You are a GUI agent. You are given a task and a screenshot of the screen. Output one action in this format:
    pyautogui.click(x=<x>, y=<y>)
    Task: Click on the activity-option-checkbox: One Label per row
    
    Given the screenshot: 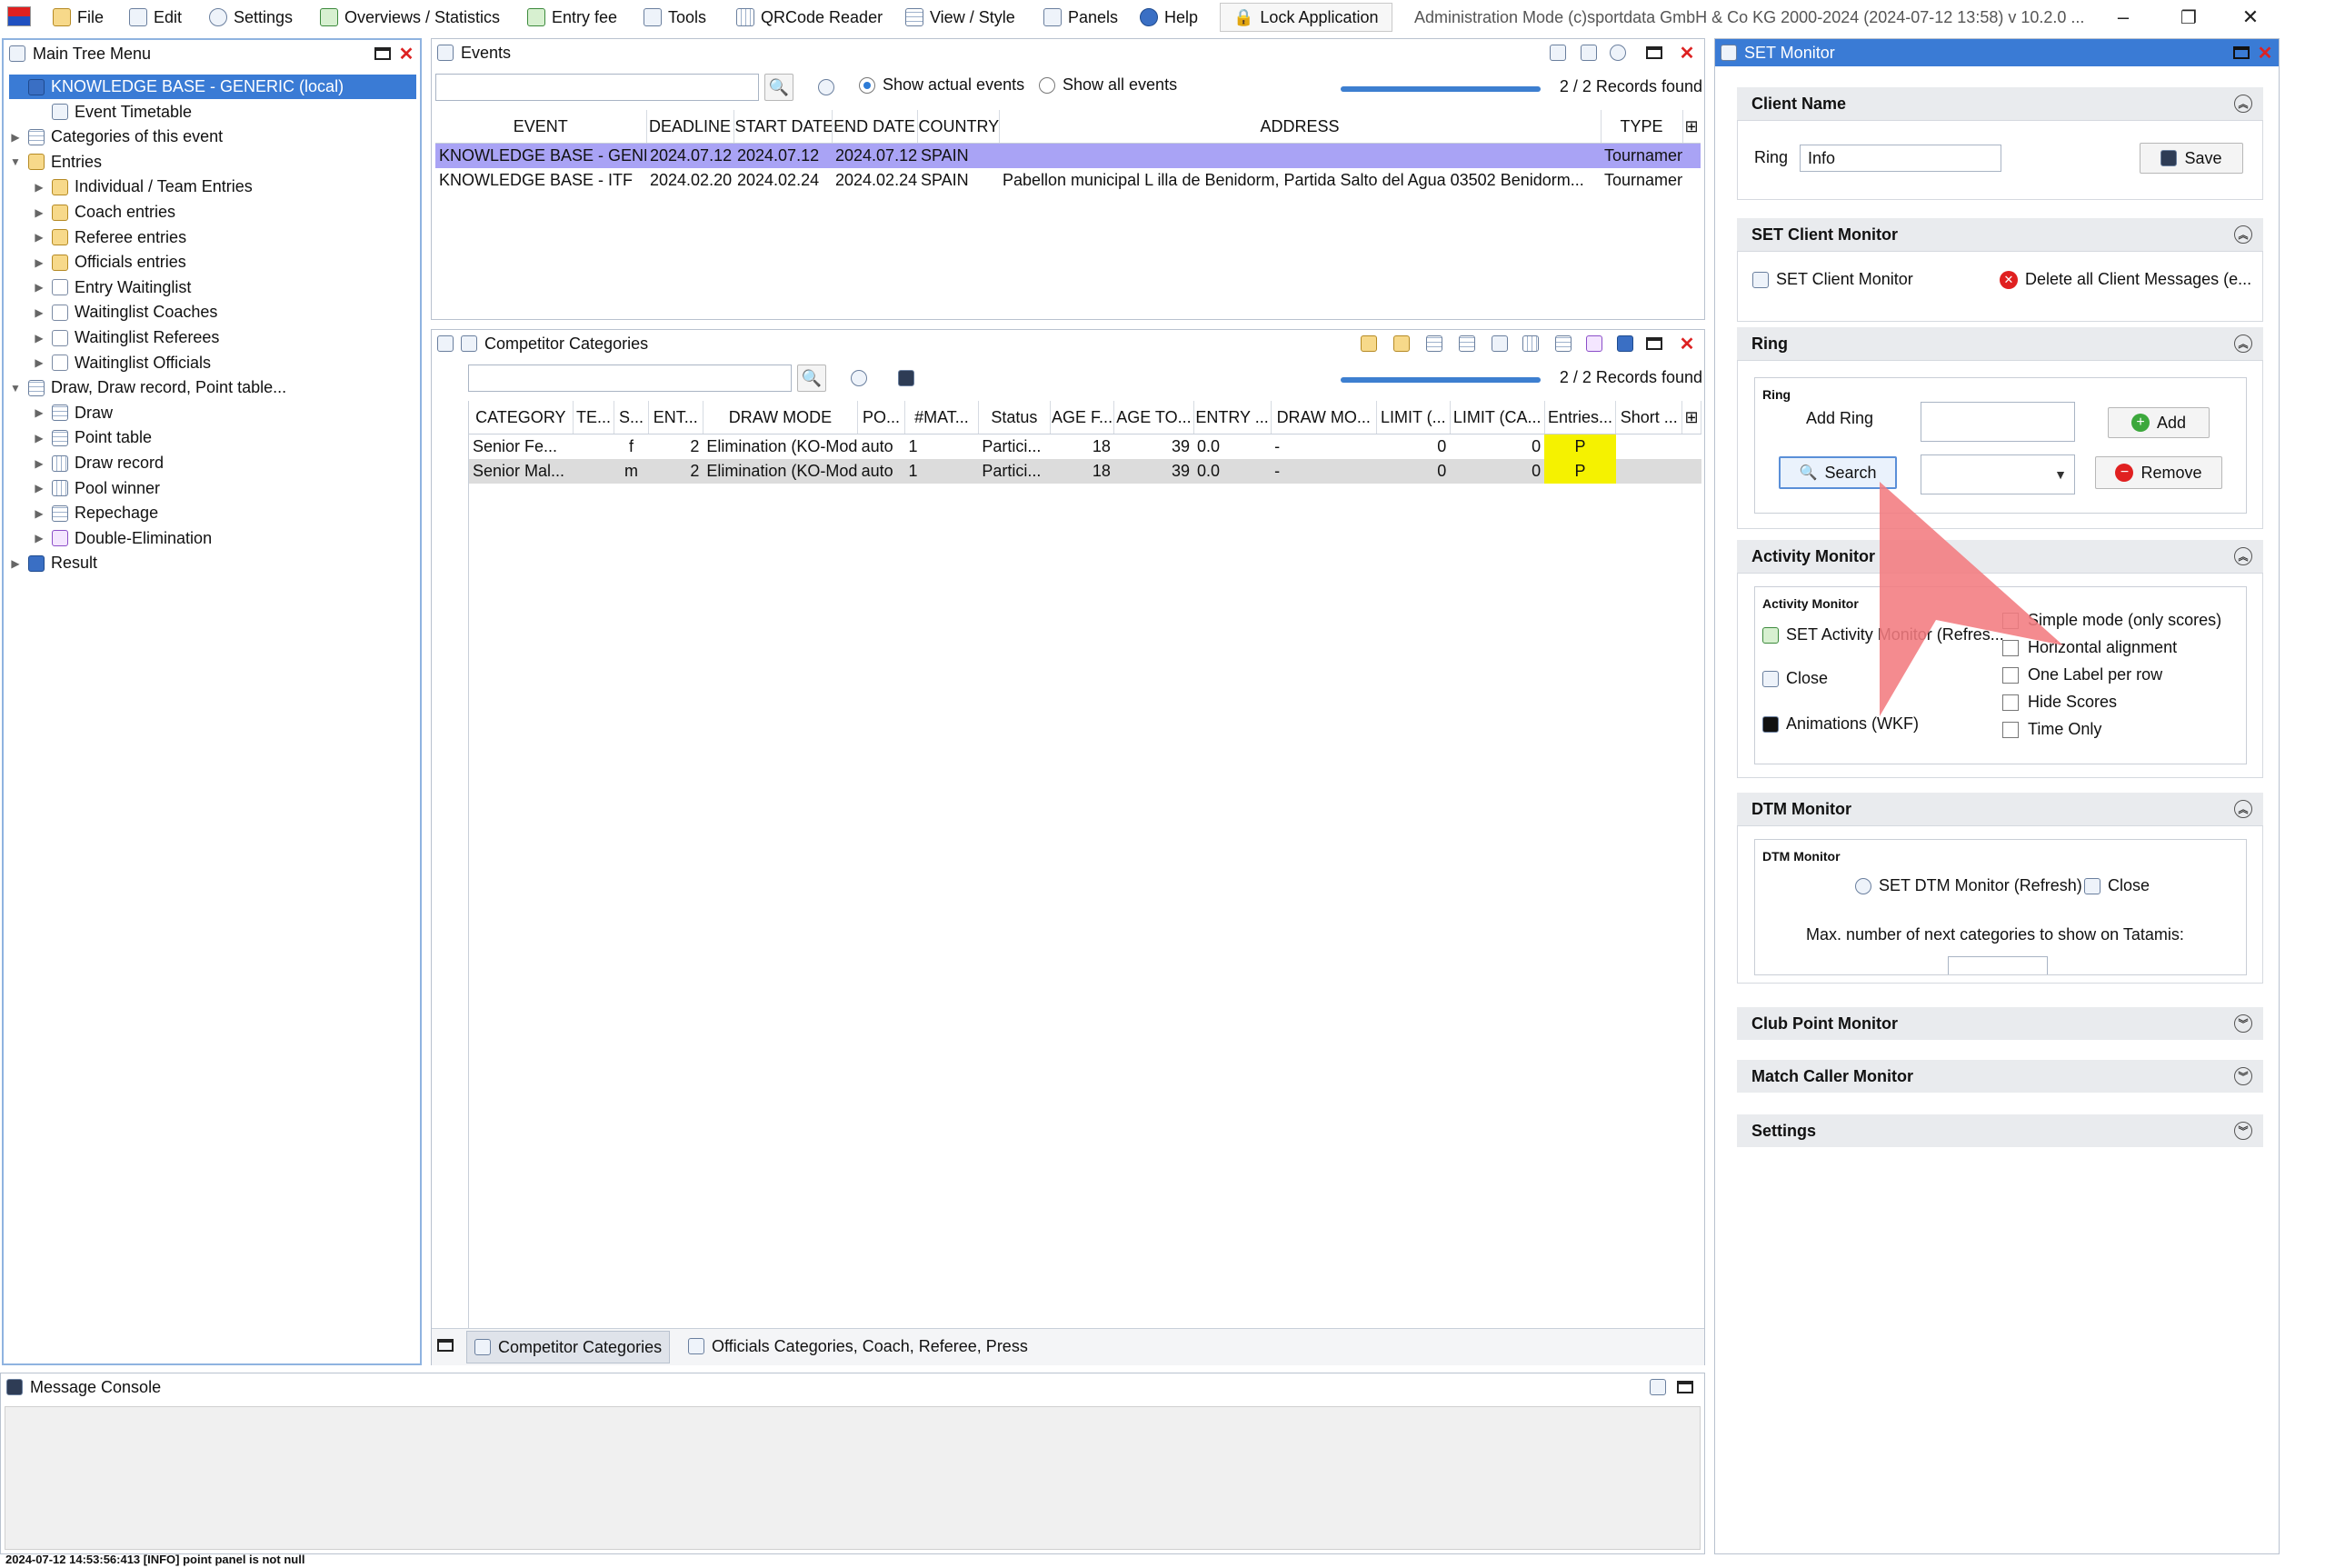 What is the action you would take?
    pyautogui.click(x=2082, y=675)
    